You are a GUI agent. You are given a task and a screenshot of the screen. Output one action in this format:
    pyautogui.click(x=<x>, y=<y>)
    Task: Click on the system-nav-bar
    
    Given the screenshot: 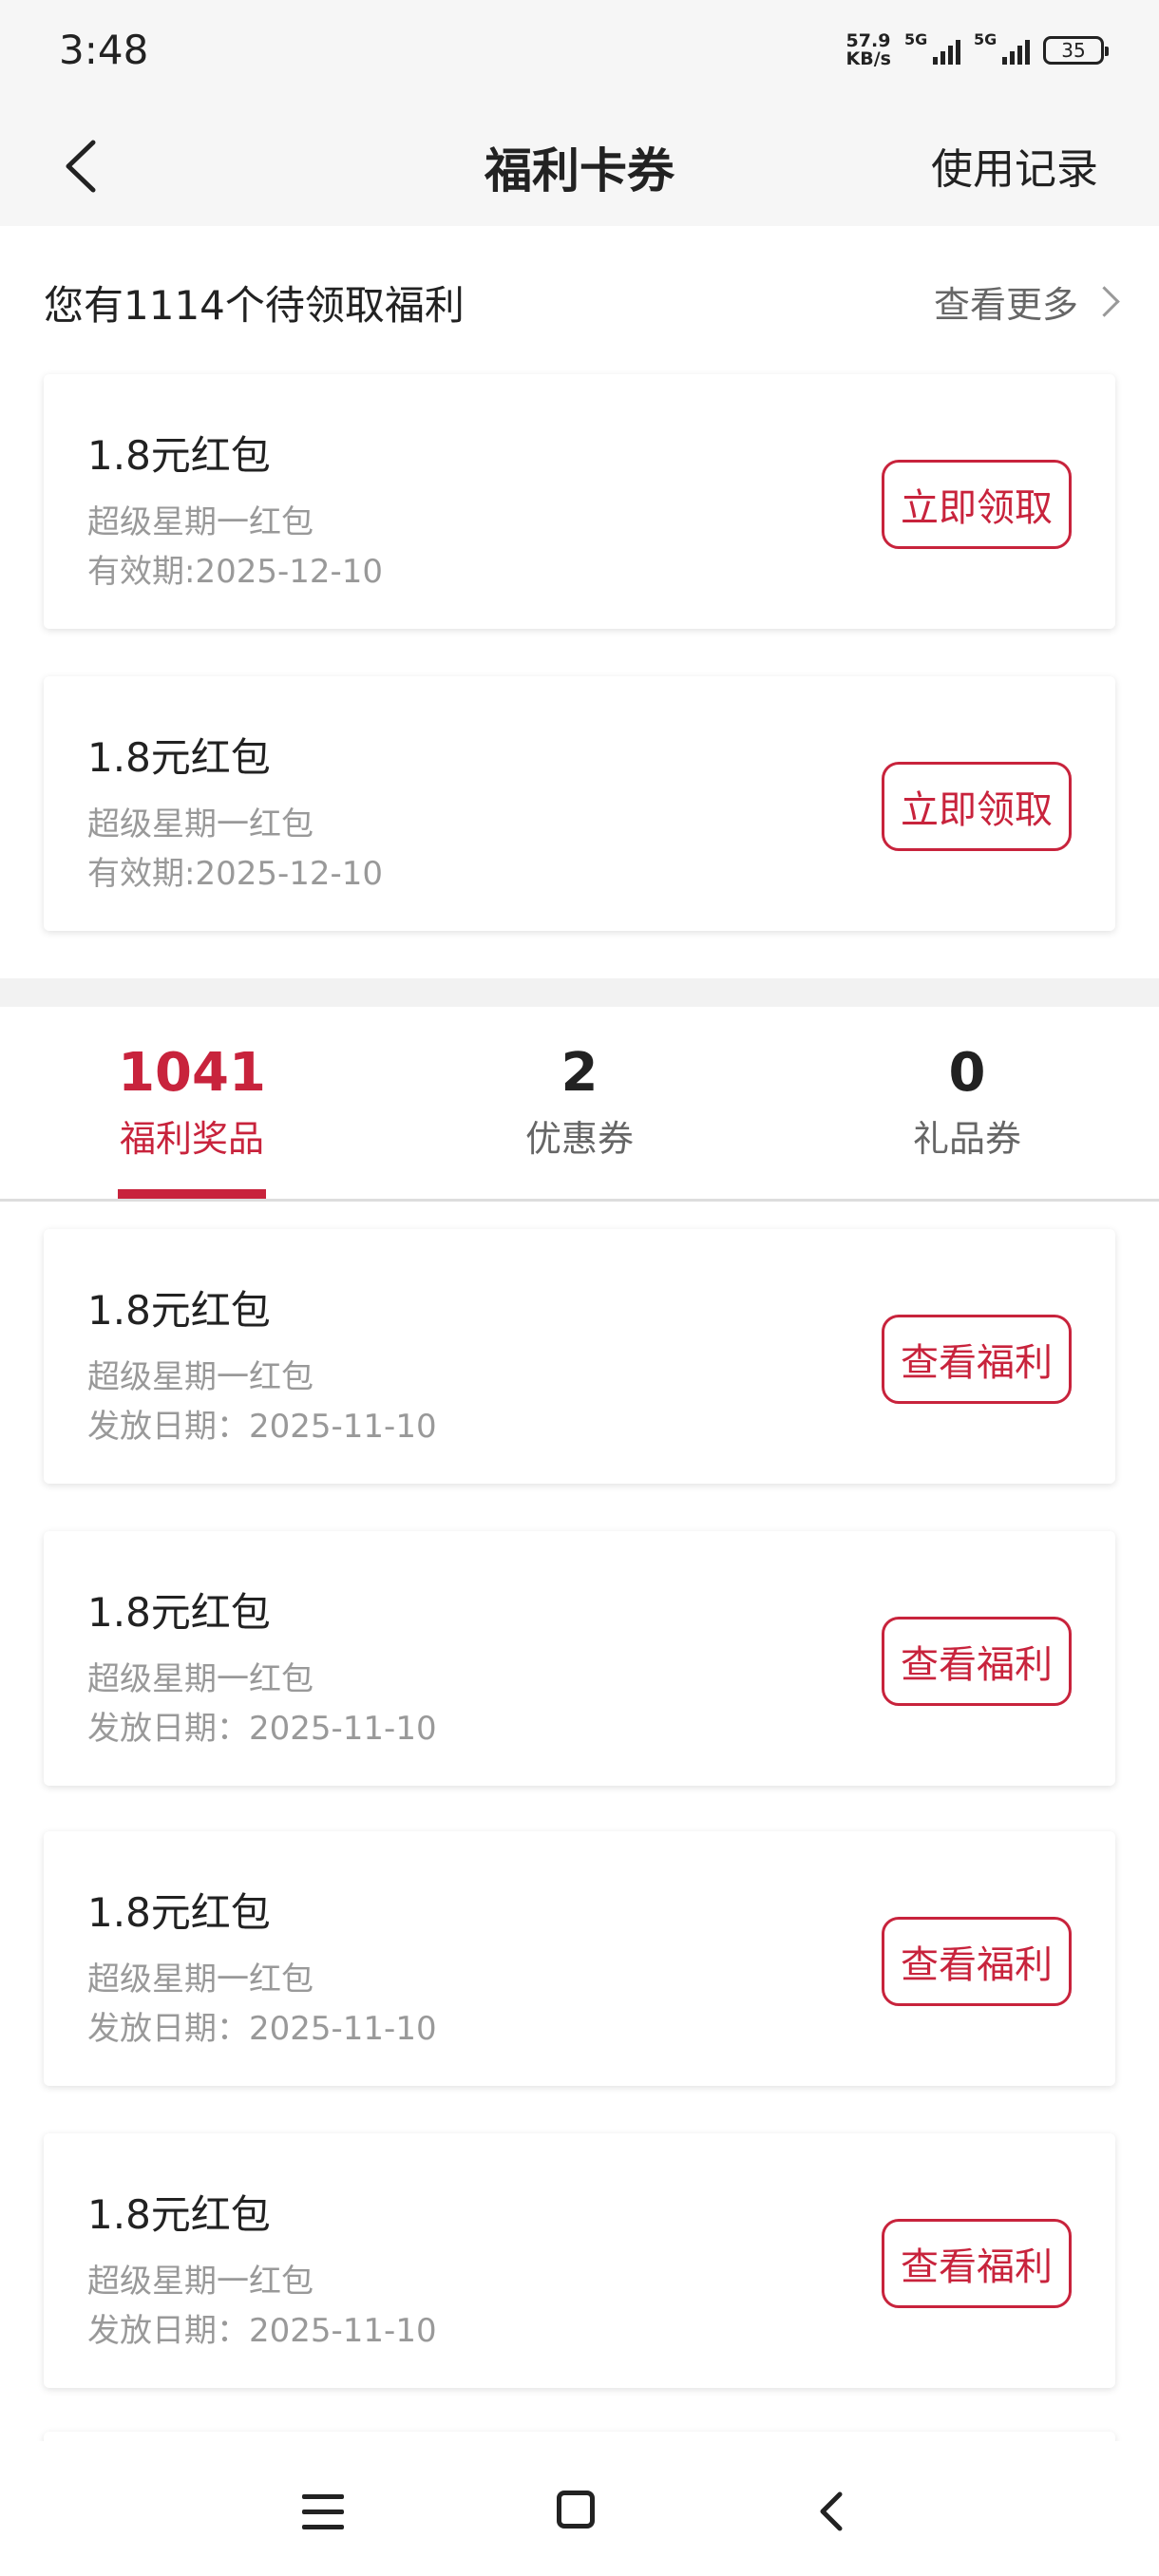 What is the action you would take?
    pyautogui.click(x=579, y=2508)
    